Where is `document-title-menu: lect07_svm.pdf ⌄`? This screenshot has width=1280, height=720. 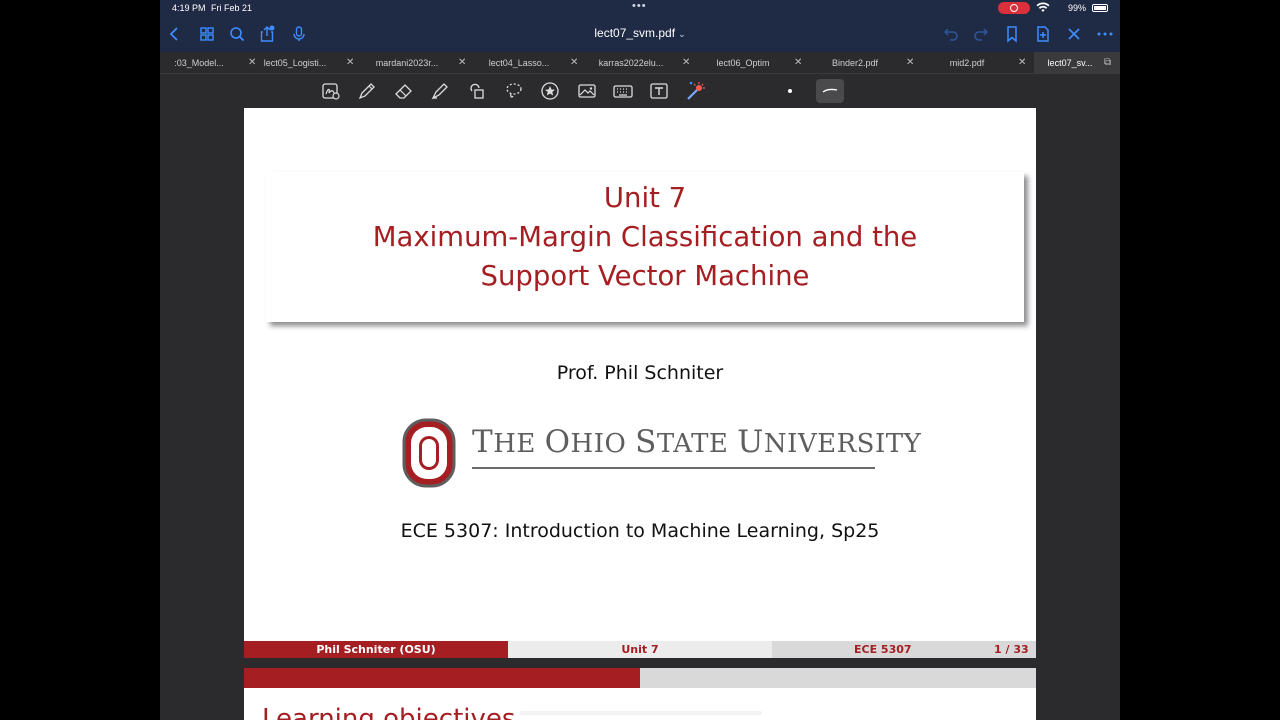 document-title-menu: lect07_svm.pdf ⌄ is located at coordinates (640, 33).